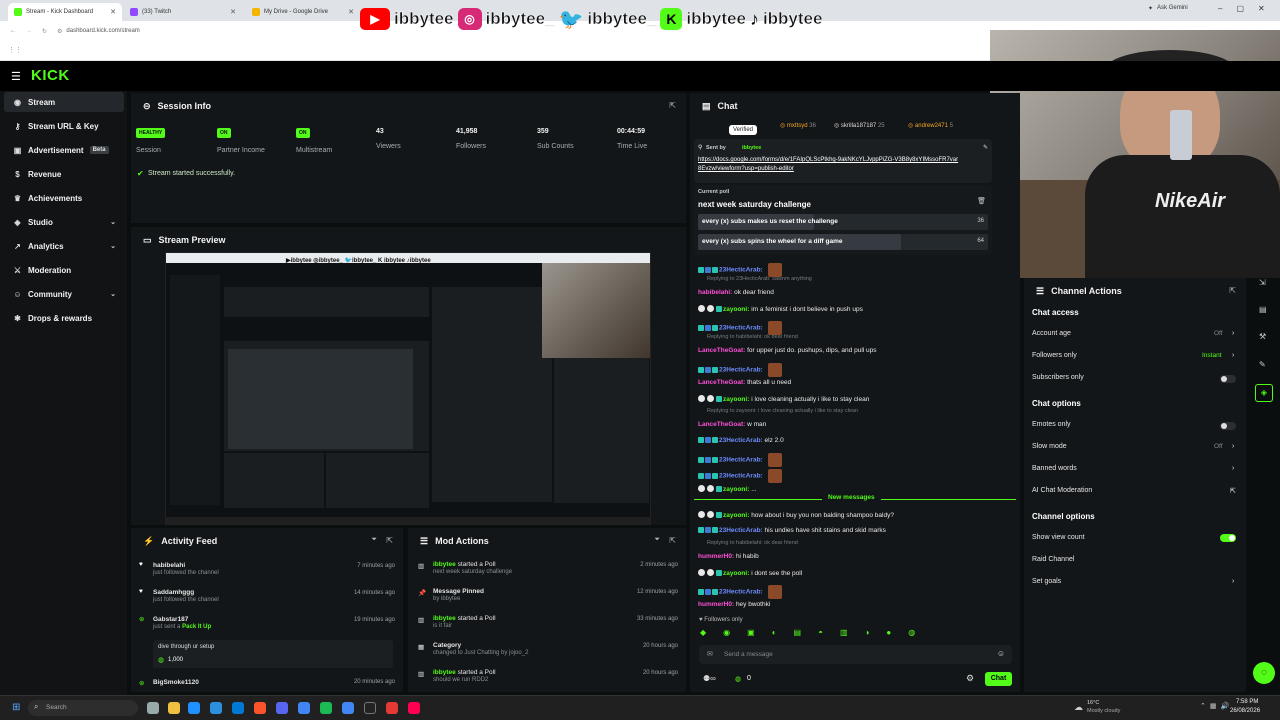 This screenshot has width=1280, height=720. Describe the element at coordinates (1135, 491) in the screenshot. I see `ai-chat-moderation-setting: AI Chat Moderation ⇱` at that location.